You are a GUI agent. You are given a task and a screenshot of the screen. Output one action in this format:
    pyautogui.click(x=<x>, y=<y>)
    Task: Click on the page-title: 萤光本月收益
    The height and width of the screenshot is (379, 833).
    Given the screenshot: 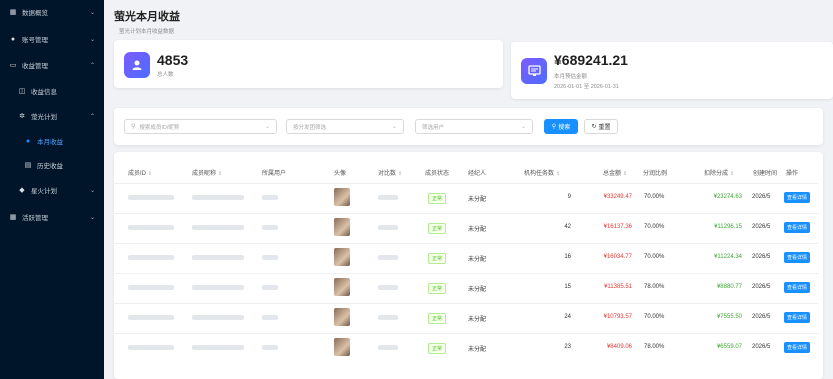 What is the action you would take?
    pyautogui.click(x=147, y=17)
    